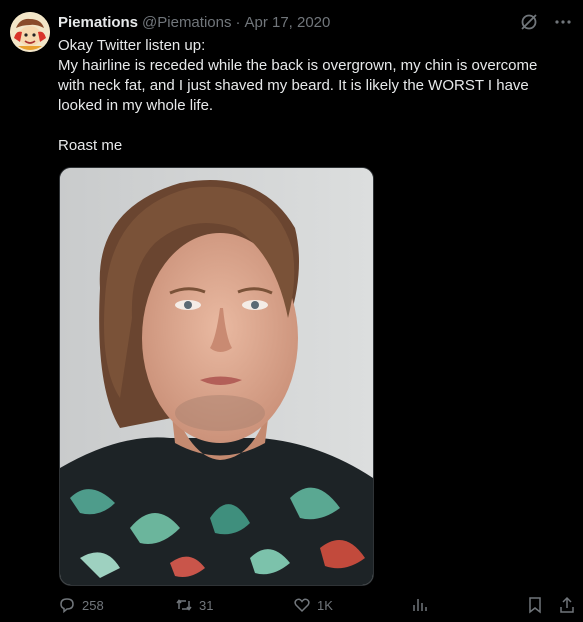  I want to click on like-count: 1K, so click(325, 605).